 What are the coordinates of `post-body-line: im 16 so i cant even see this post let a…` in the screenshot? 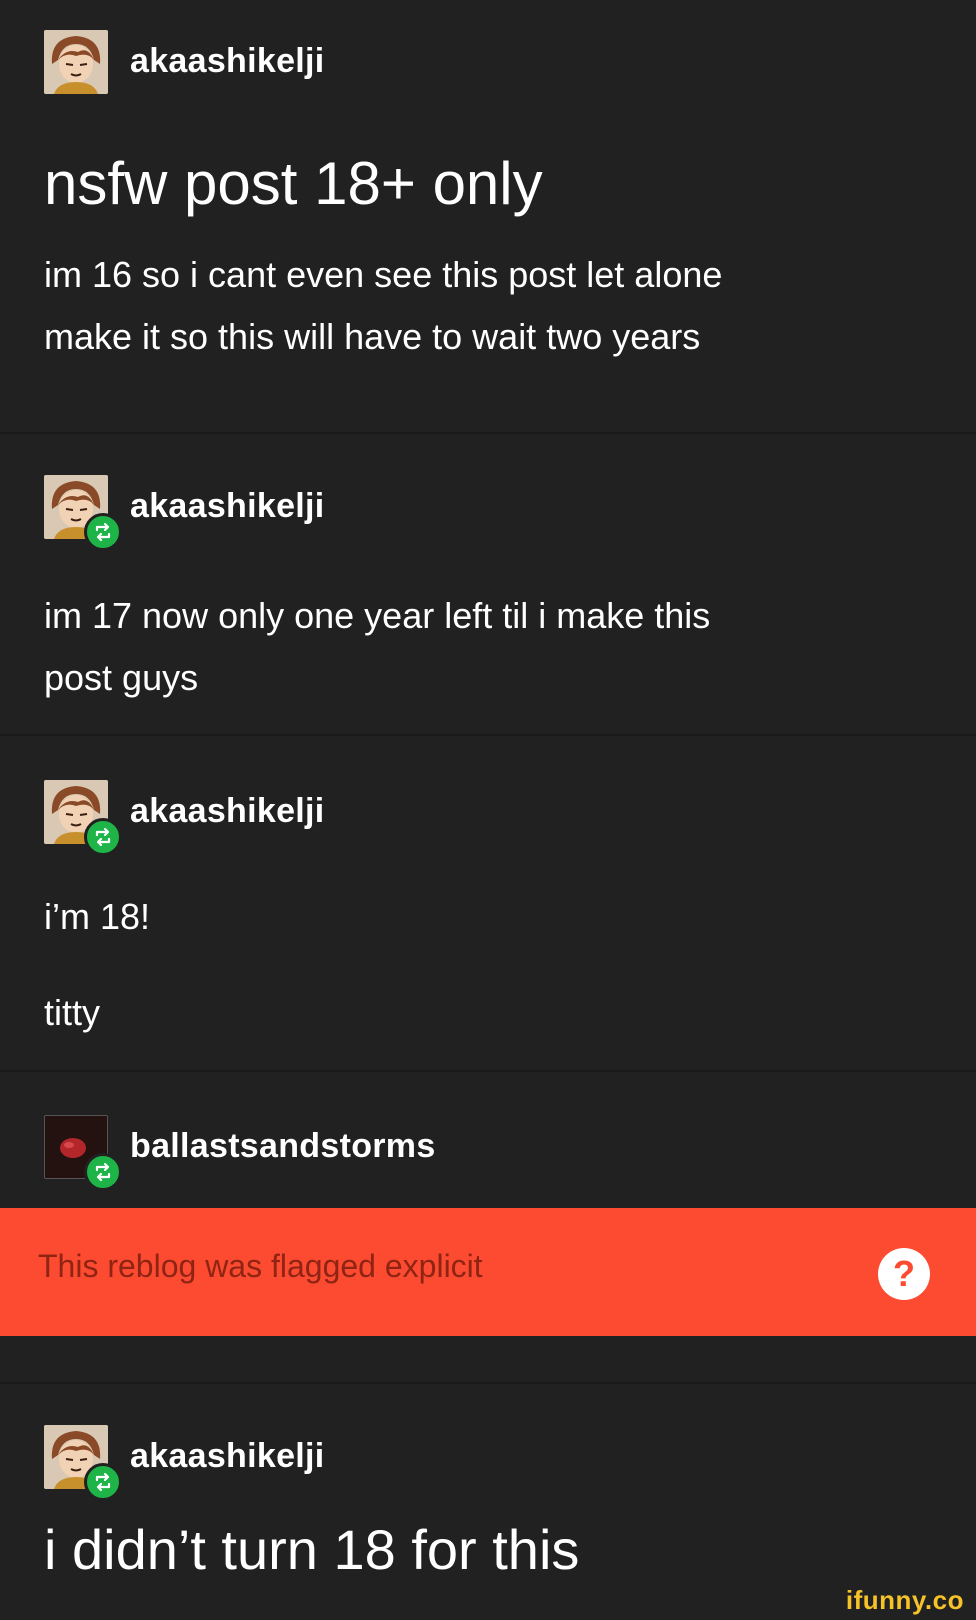 It's located at (383, 274).